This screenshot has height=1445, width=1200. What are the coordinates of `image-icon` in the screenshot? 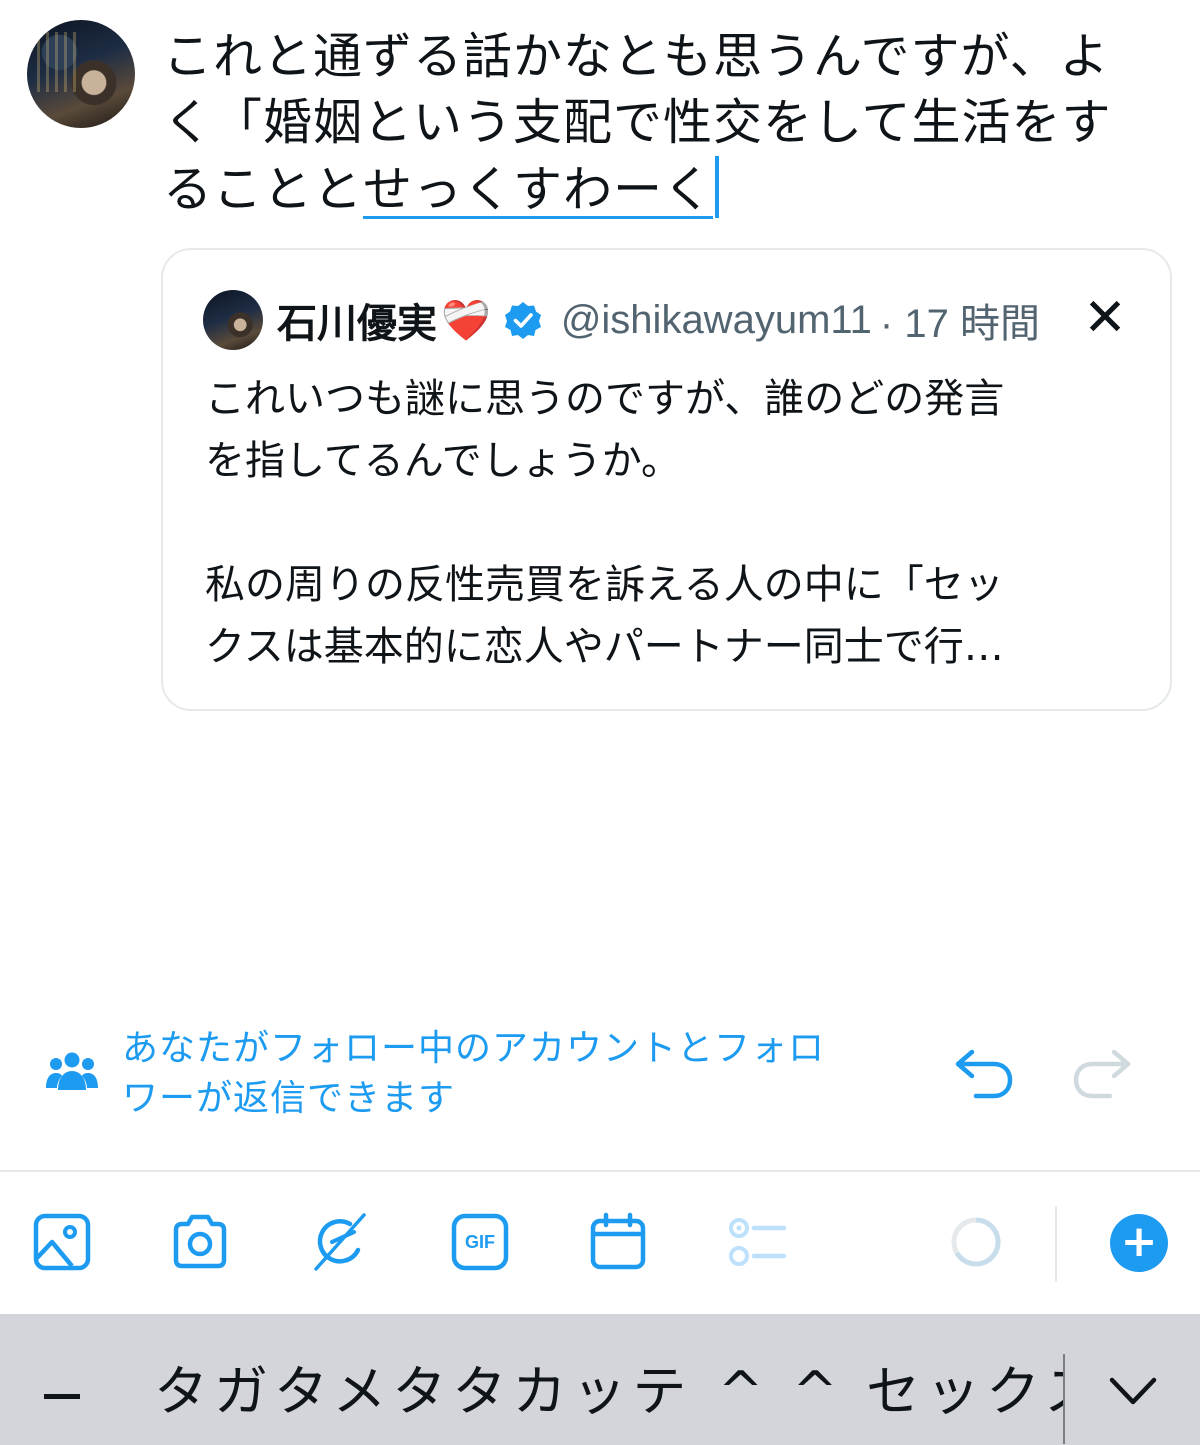 It's located at (62, 1242).